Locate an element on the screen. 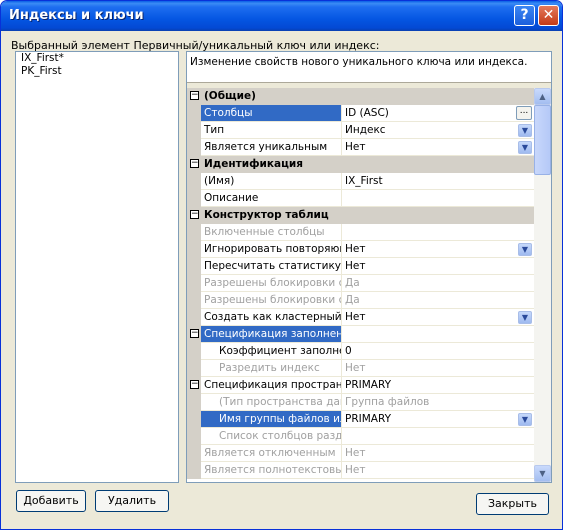 The image size is (563, 530). property-row-filegroup-name: Имя группы файлов или PRIMARY ▼ is located at coordinates (360, 419).